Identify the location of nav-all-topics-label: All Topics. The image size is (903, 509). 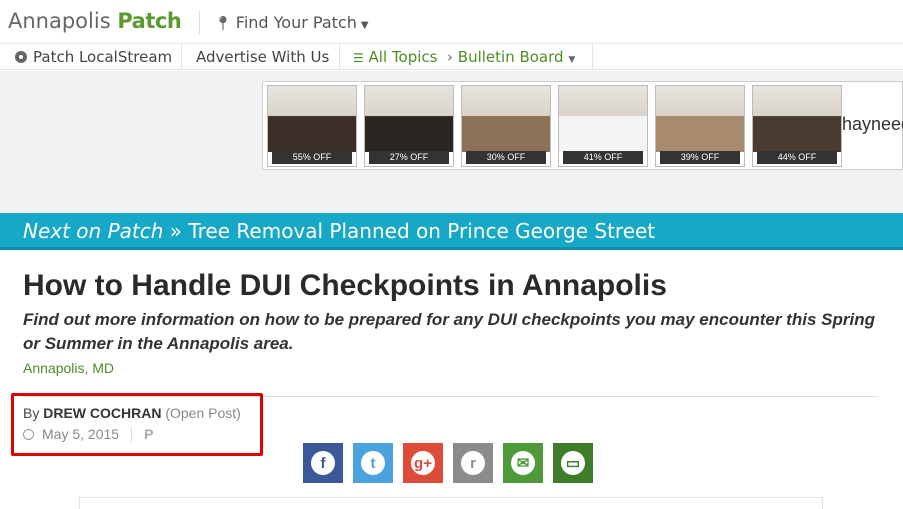
(403, 57).